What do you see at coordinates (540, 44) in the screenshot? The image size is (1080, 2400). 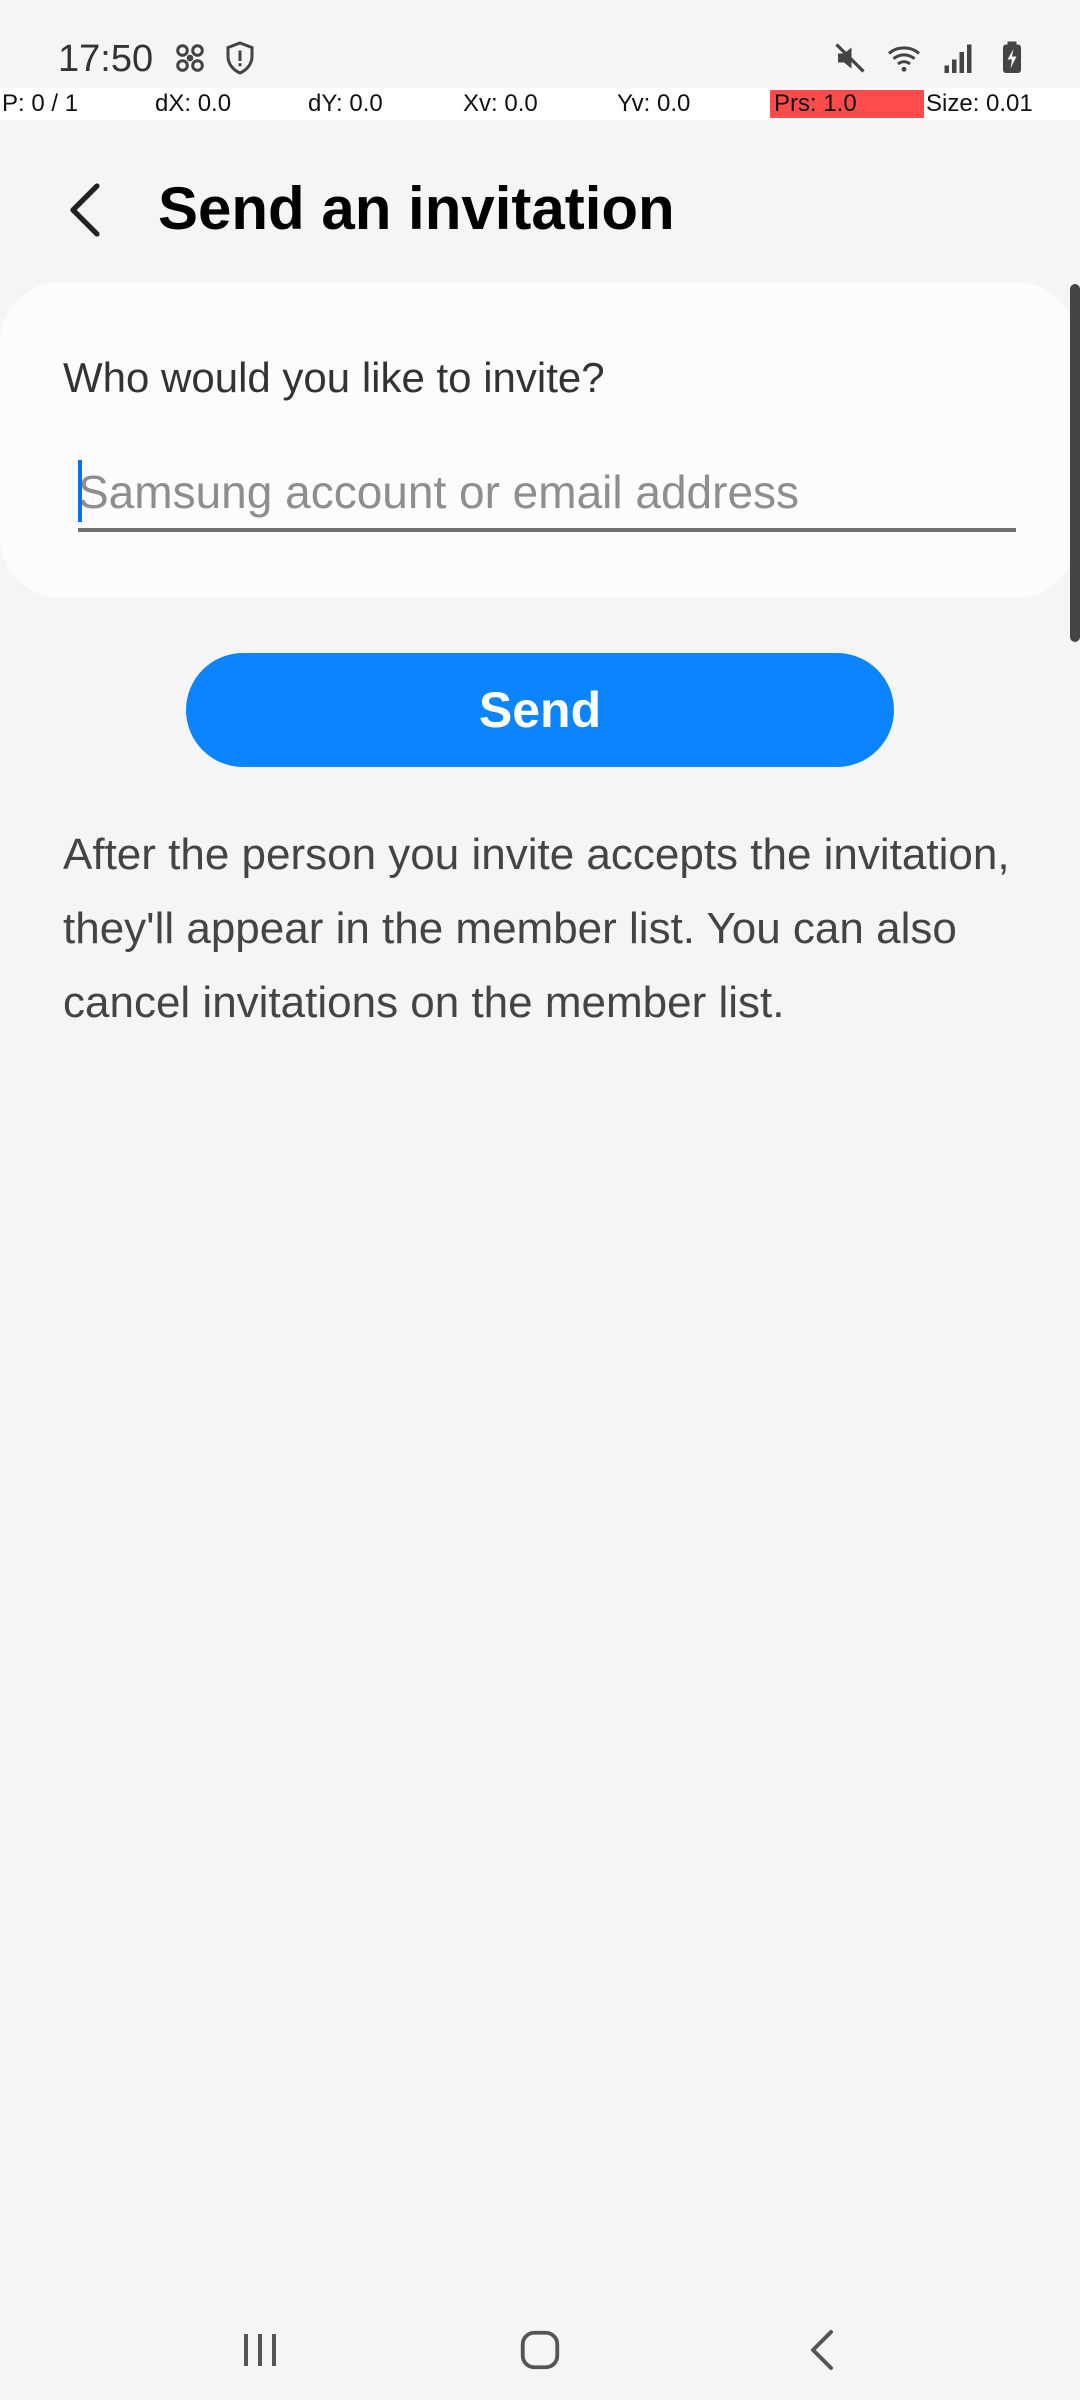 I see `status-bar: 17:50` at bounding box center [540, 44].